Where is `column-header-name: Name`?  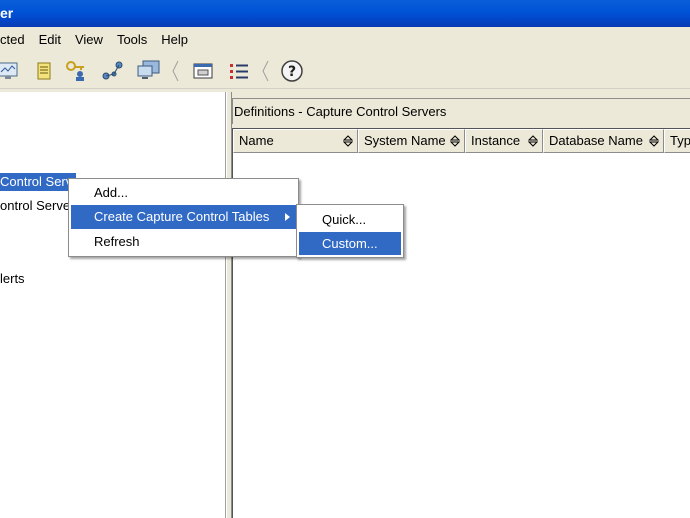
column-header-name: Name is located at coordinates (295, 141).